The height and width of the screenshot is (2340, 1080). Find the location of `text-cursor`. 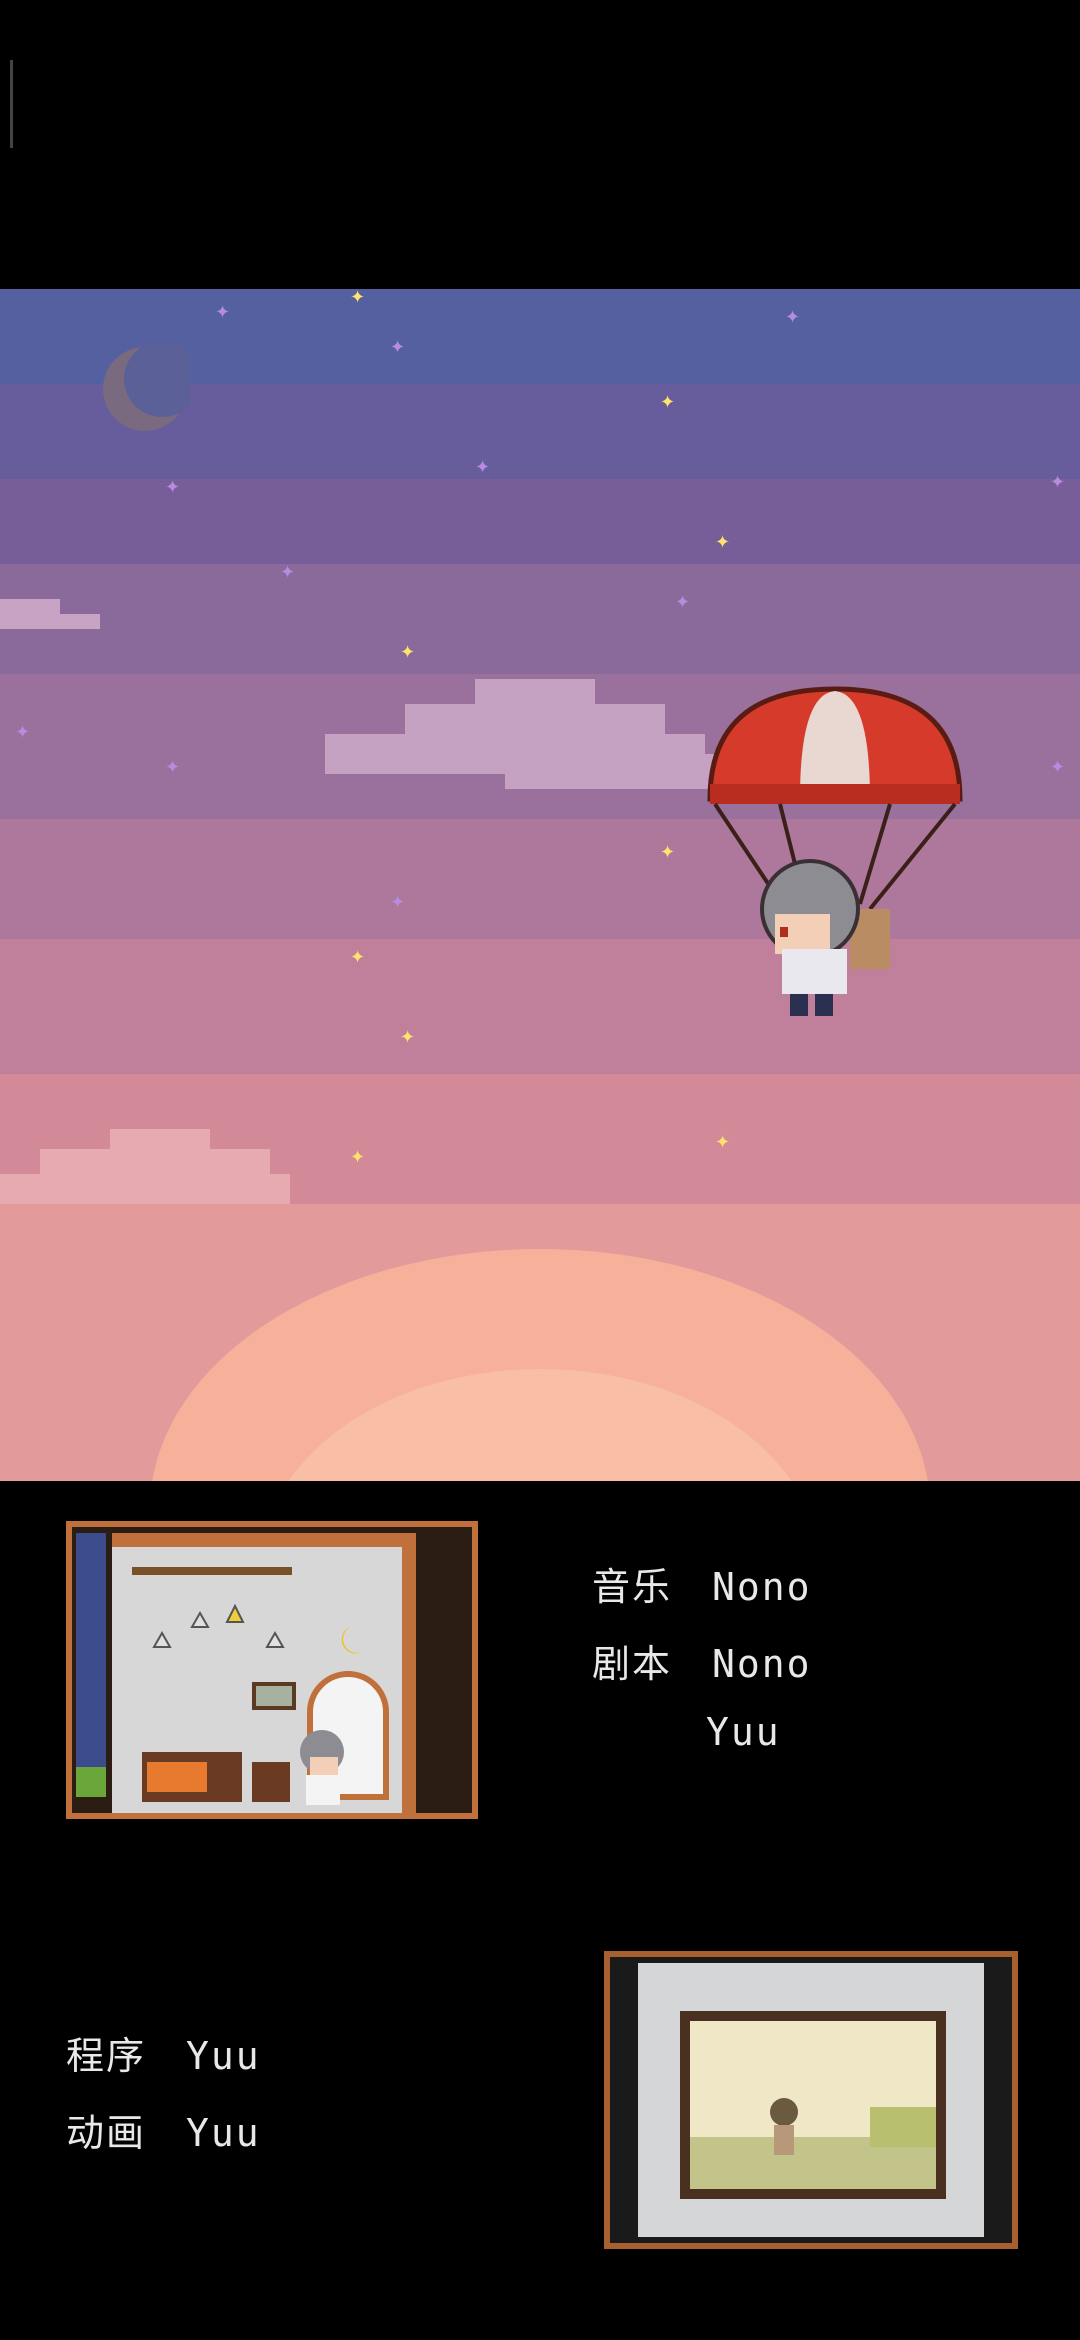

text-cursor is located at coordinates (11, 104).